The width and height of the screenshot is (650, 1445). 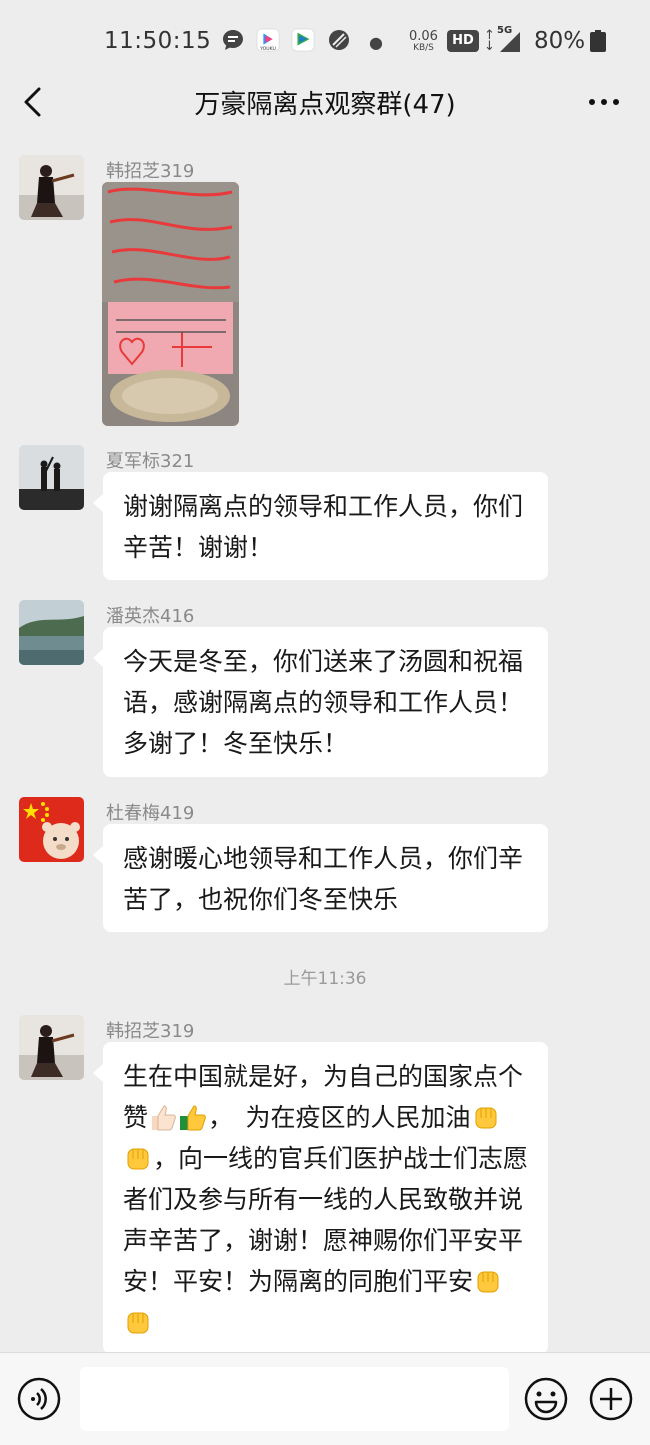 I want to click on status-time: 11:50:15, so click(x=158, y=41).